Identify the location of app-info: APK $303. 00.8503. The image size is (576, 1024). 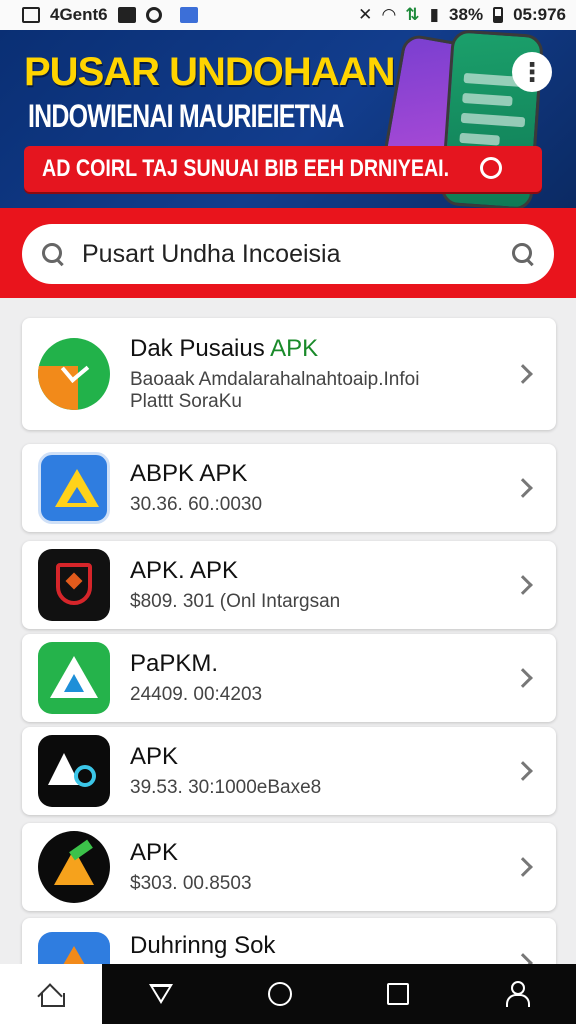
(323, 867).